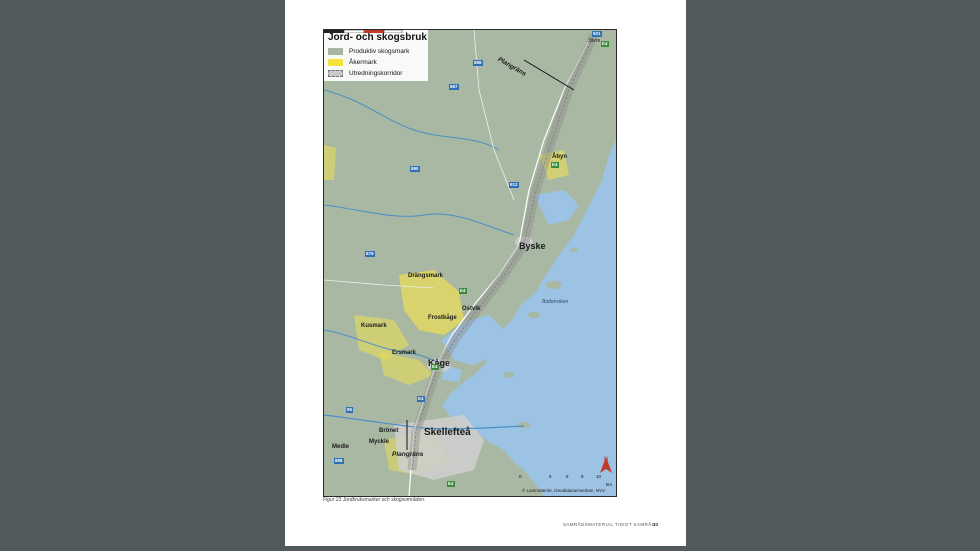  I want to click on place-abyn: Åbyn, so click(559, 157).